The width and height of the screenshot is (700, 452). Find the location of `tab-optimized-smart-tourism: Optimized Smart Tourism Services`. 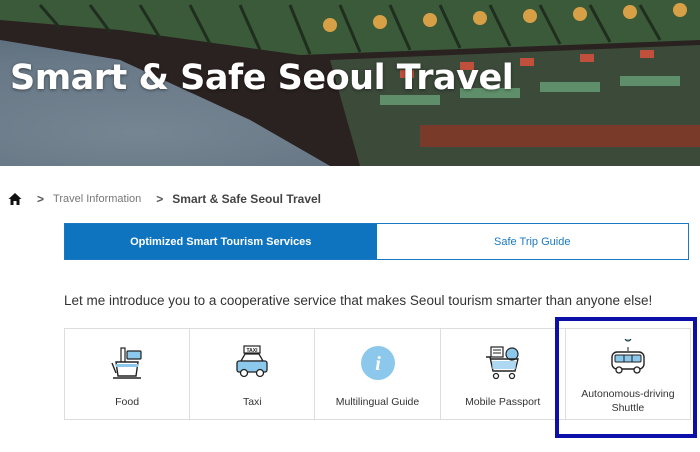

tab-optimized-smart-tourism: Optimized Smart Tourism Services is located at coordinates (221, 241).